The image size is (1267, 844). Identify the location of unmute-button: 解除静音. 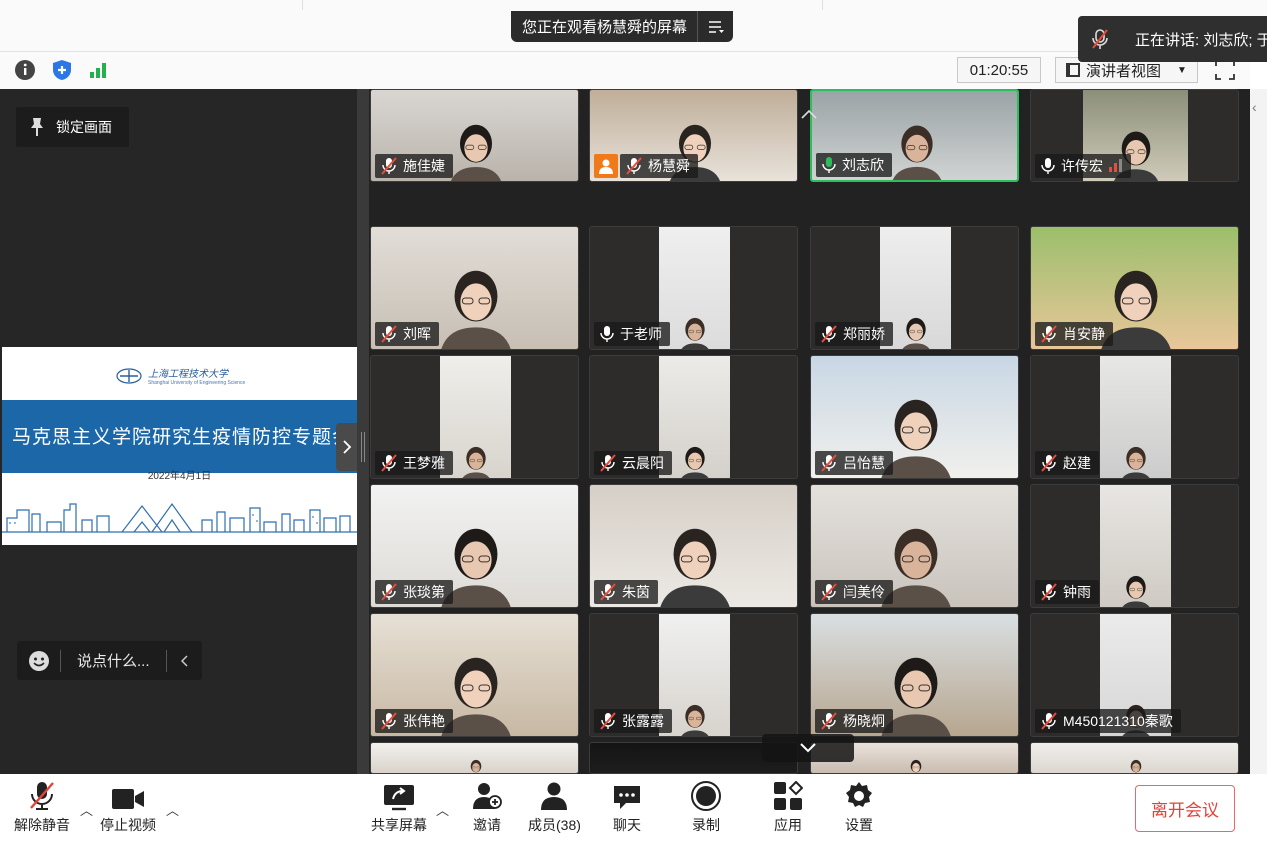
(42, 808).